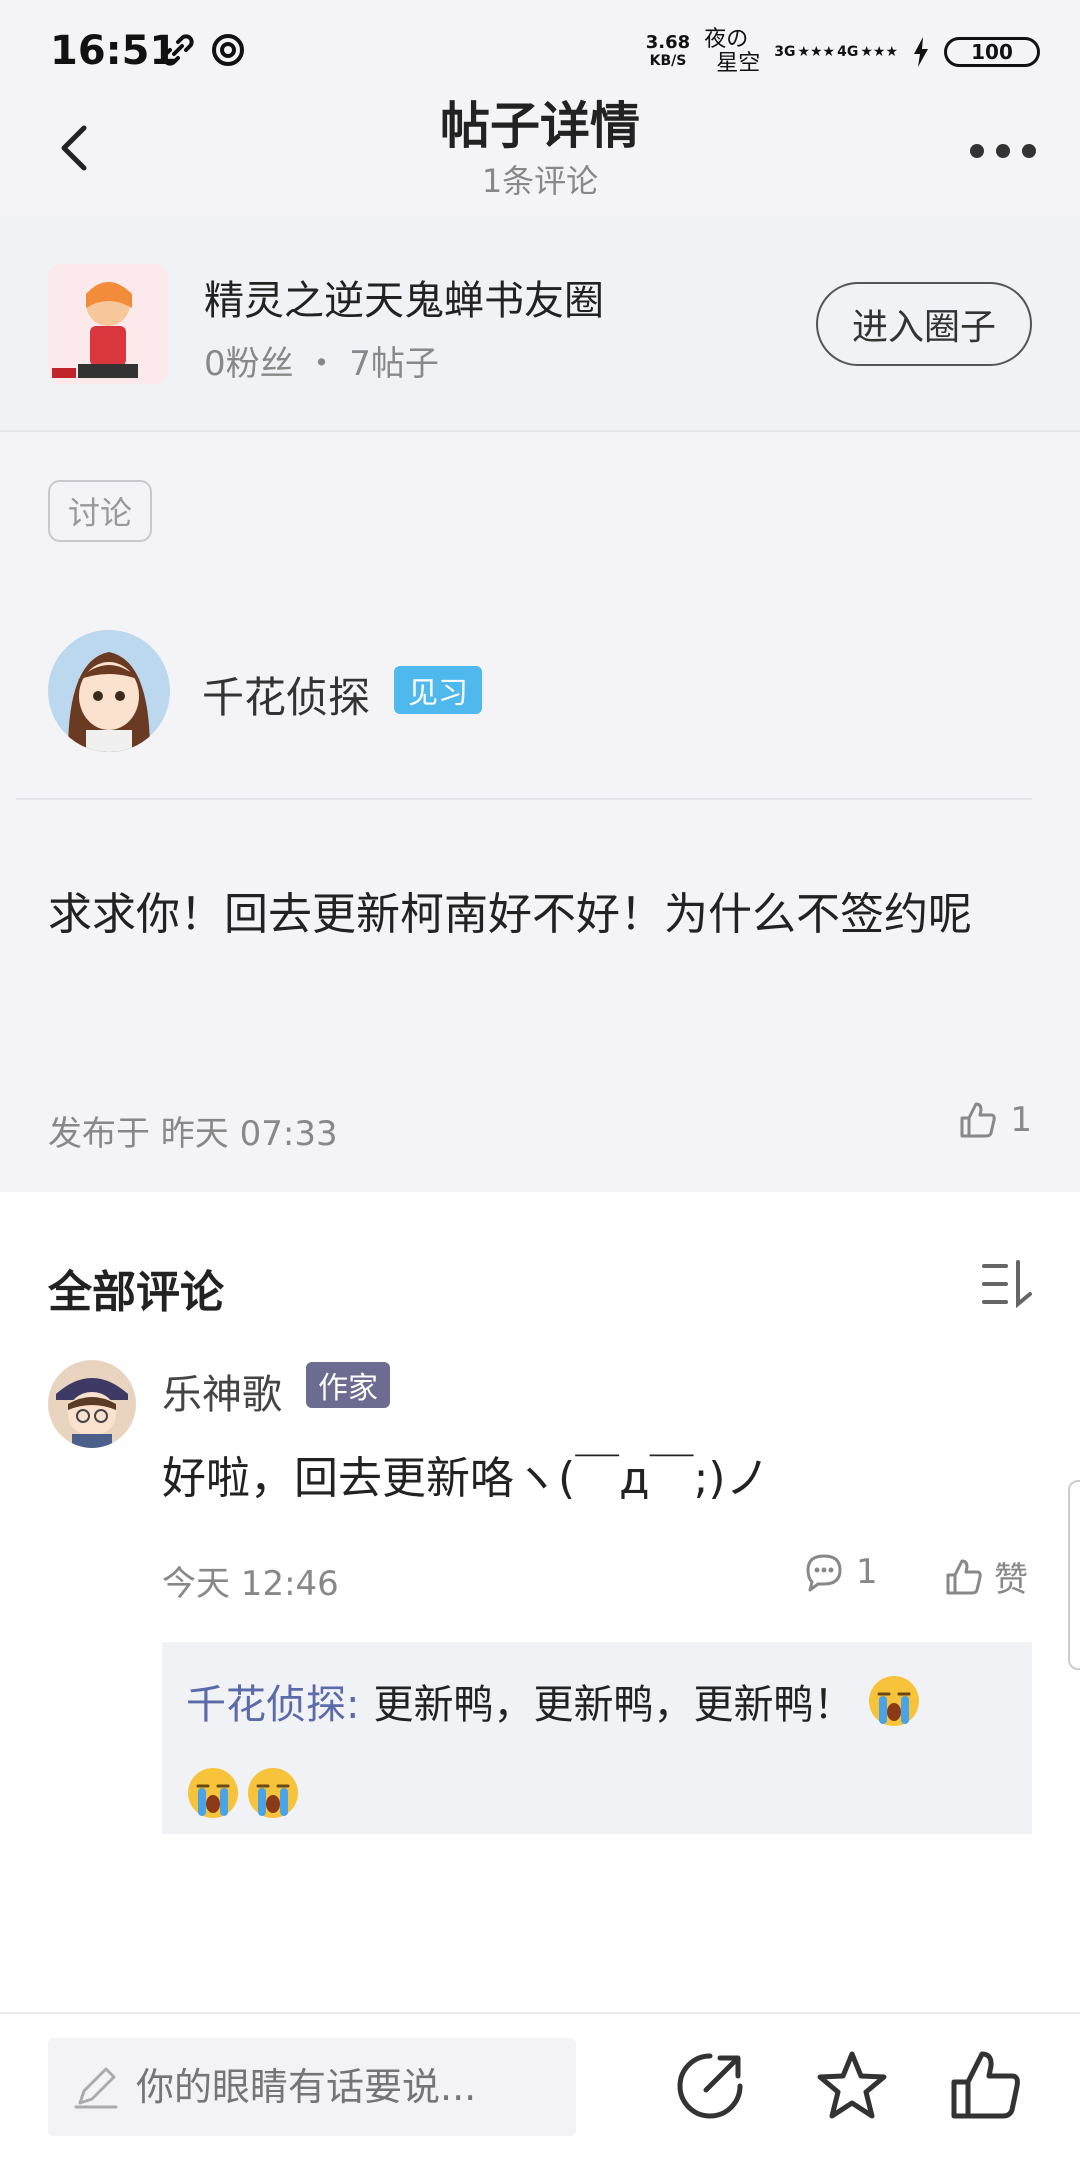  I want to click on status-icons-left, so click(203, 50).